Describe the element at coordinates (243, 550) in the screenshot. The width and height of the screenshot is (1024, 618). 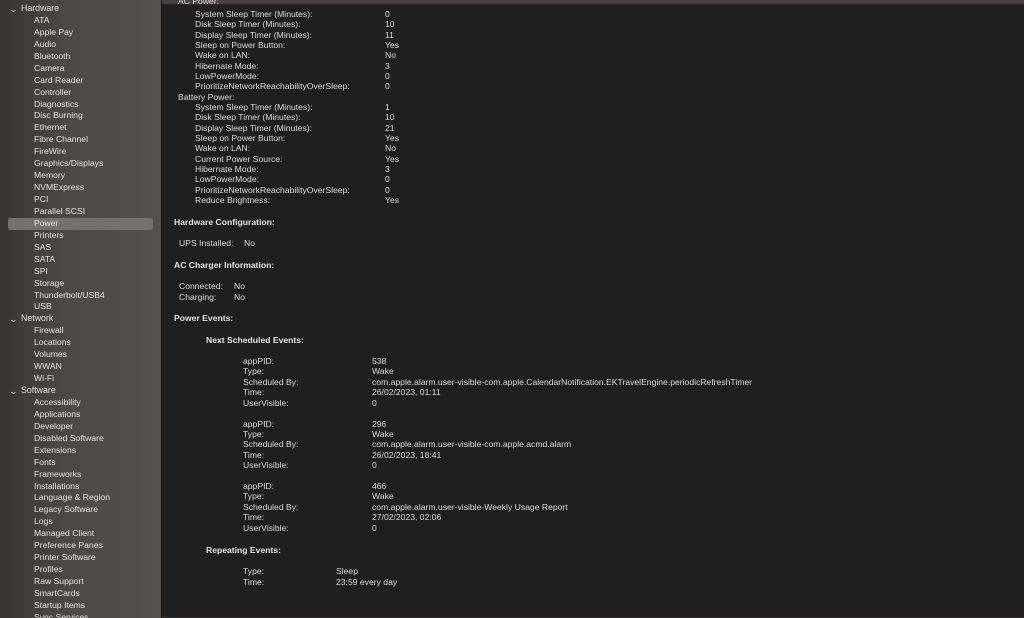
I see `repeating-events-heading: Repeating Events:` at that location.